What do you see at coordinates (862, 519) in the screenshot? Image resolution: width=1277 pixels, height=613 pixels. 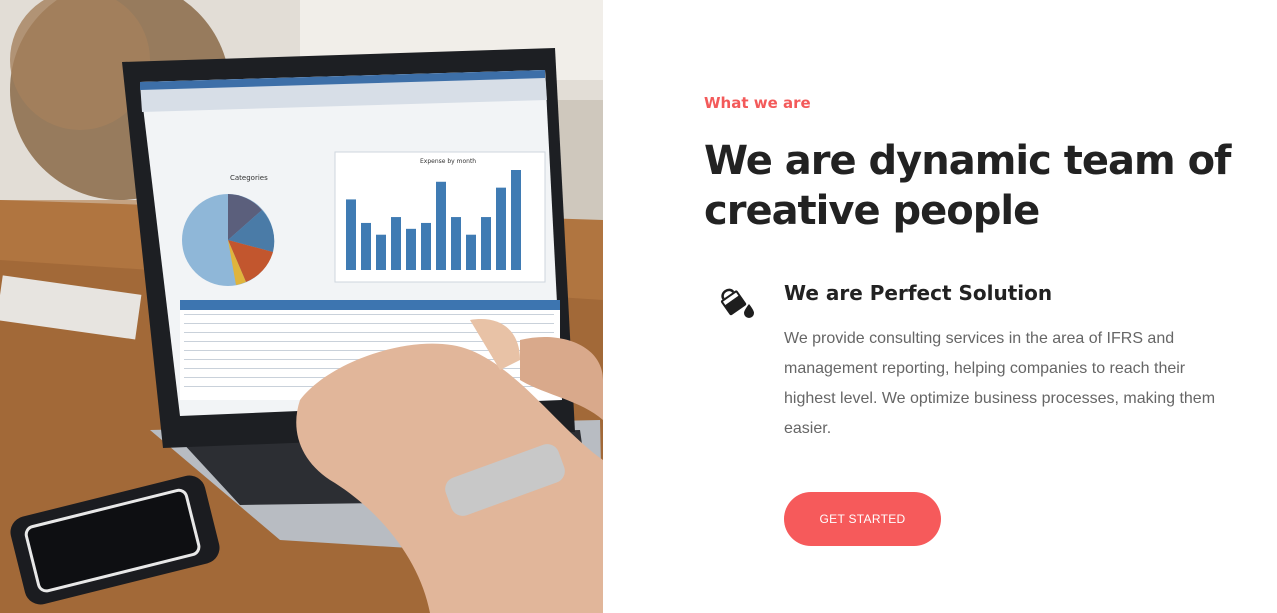 I see `get-started-button: GET STARTED` at bounding box center [862, 519].